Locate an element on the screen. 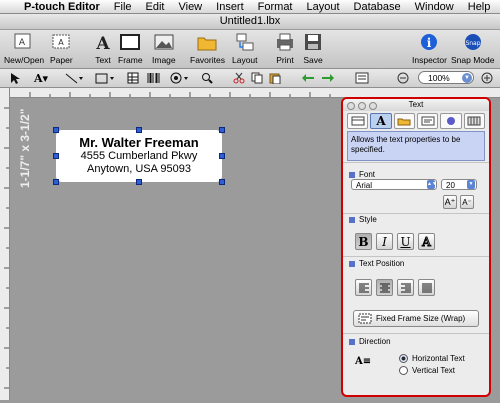  tab-layout-properties is located at coordinates (358, 121).